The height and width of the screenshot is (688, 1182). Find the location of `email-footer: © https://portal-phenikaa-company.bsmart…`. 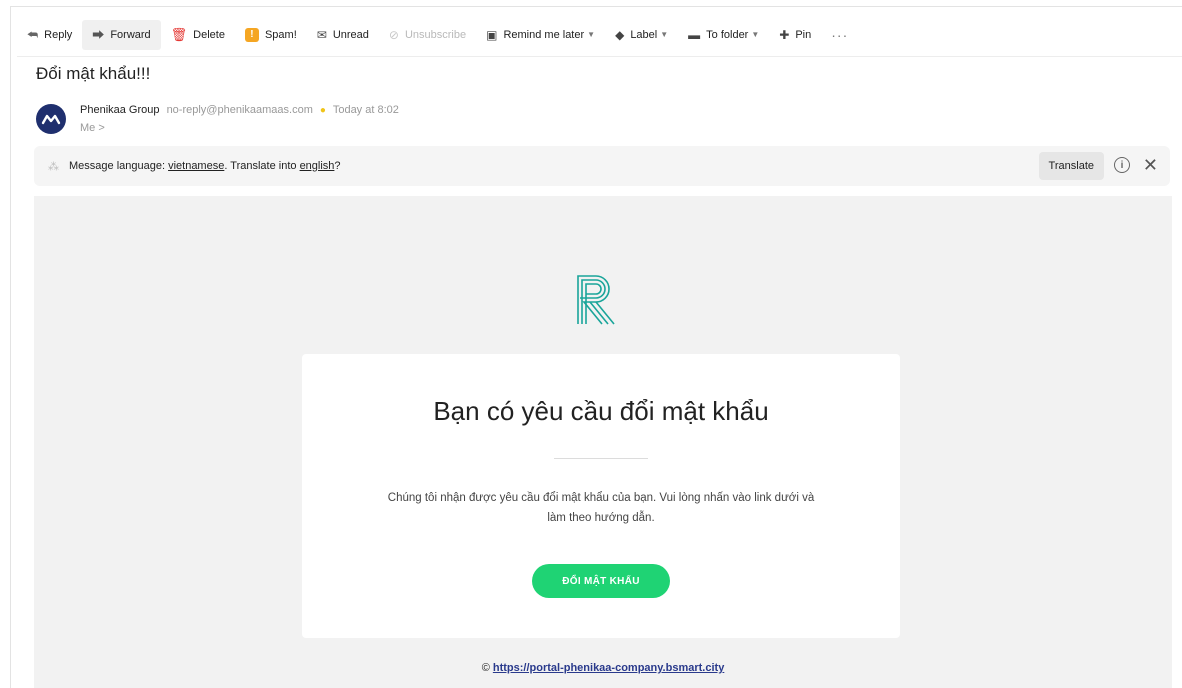

email-footer: © https://portal-phenikaa-company.bsmart… is located at coordinates (603, 668).